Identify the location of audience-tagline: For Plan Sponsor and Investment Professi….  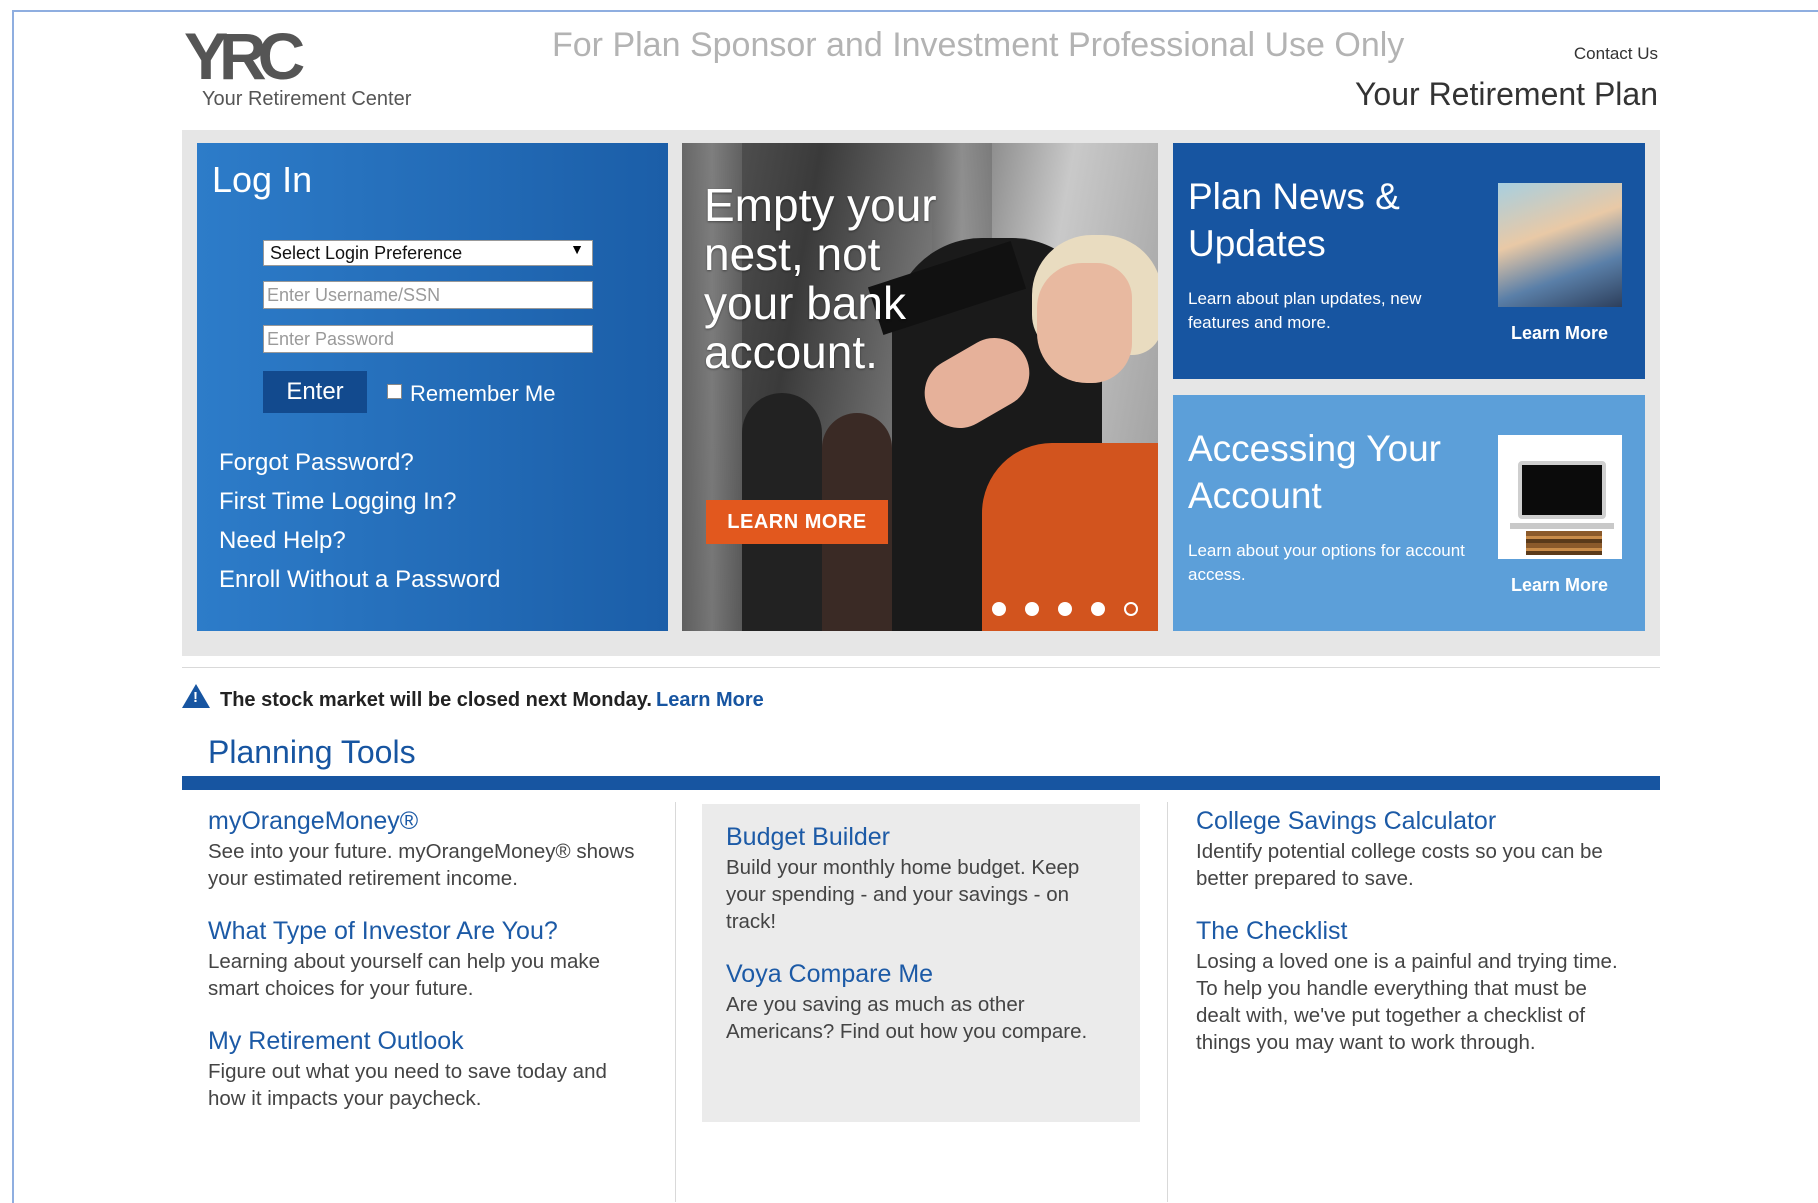
(978, 45).